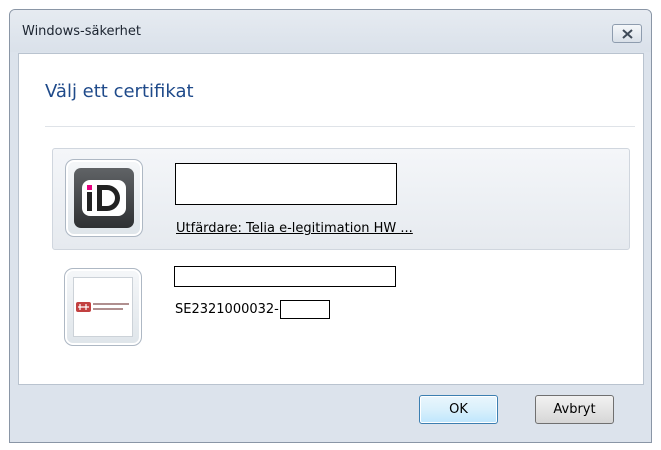 This screenshot has height=450, width=661. I want to click on heading-divider, so click(340, 126).